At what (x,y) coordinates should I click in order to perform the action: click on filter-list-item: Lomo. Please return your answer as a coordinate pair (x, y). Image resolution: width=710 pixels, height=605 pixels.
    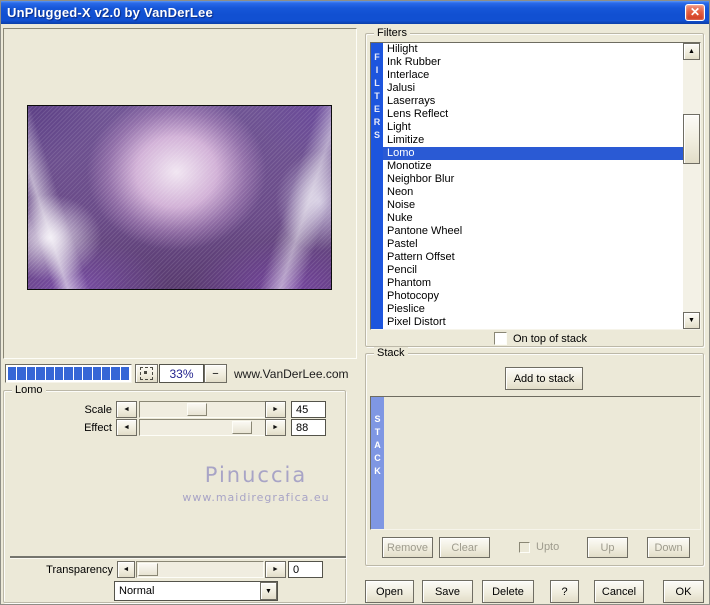
    Looking at the image, I should click on (533, 153).